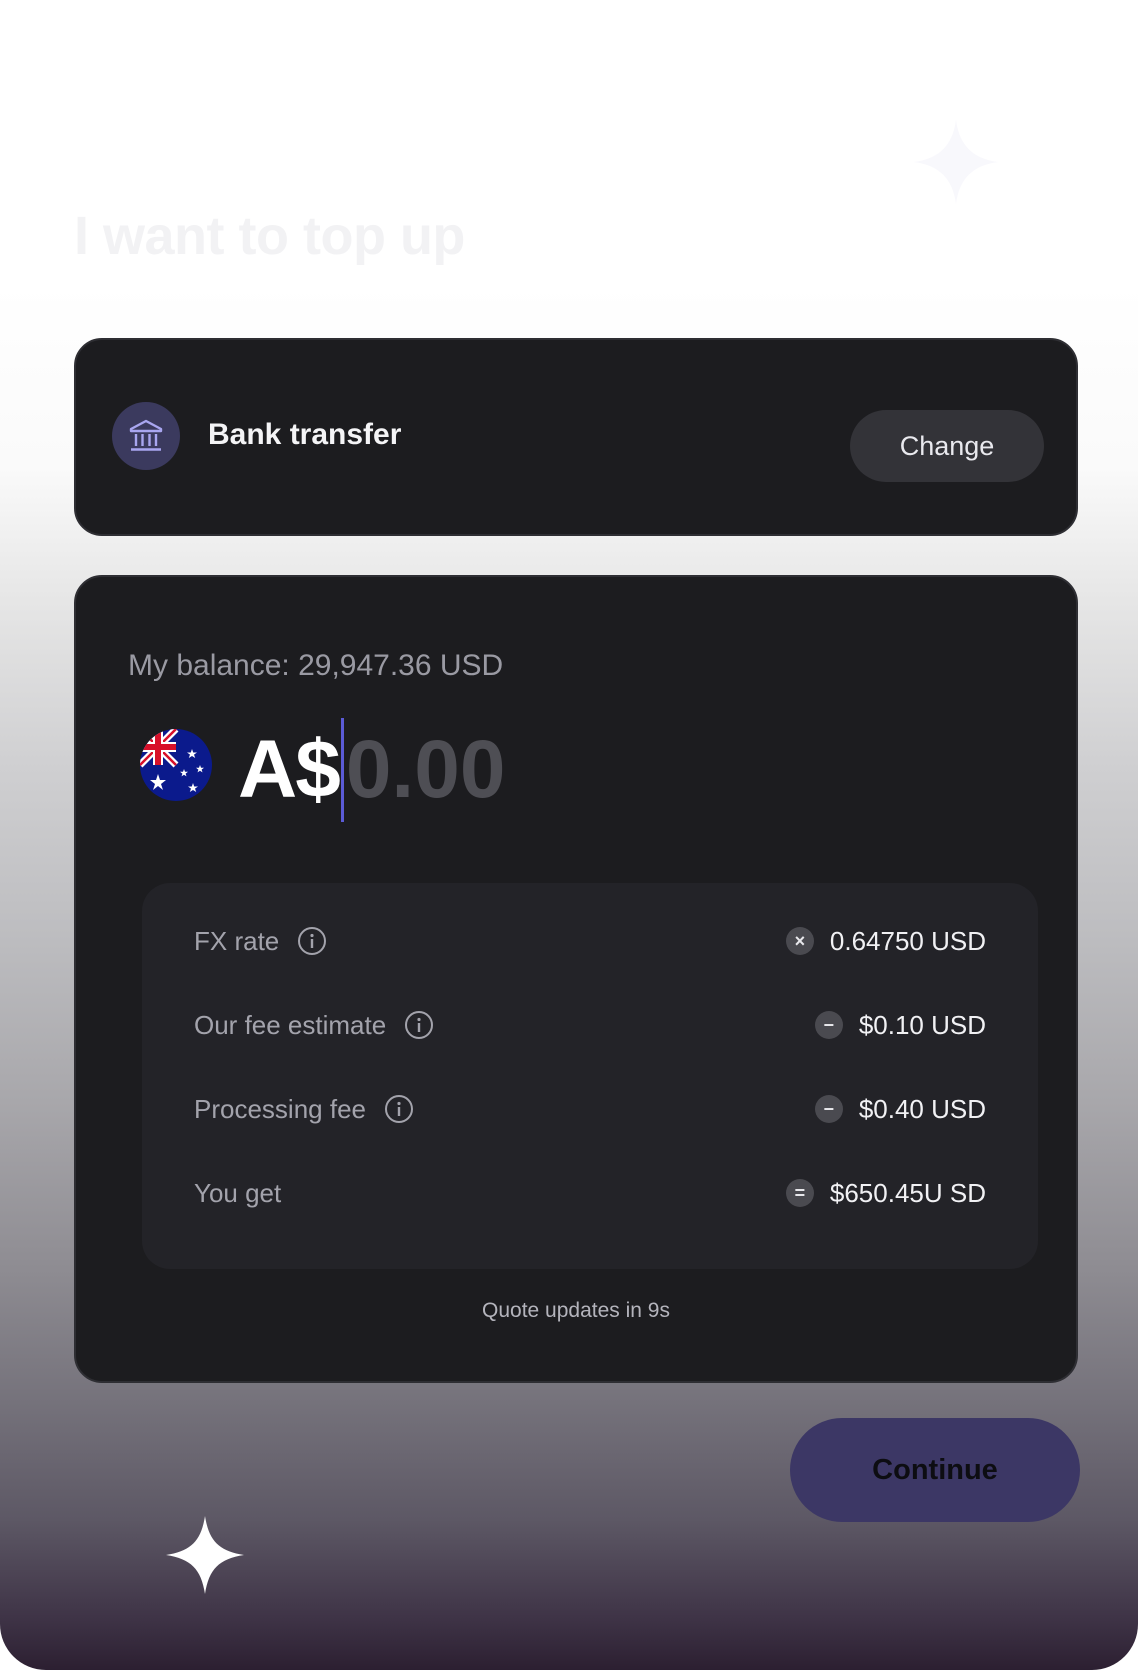 The image size is (1138, 1670). Describe the element at coordinates (342, 770) in the screenshot. I see `text-caret` at that location.